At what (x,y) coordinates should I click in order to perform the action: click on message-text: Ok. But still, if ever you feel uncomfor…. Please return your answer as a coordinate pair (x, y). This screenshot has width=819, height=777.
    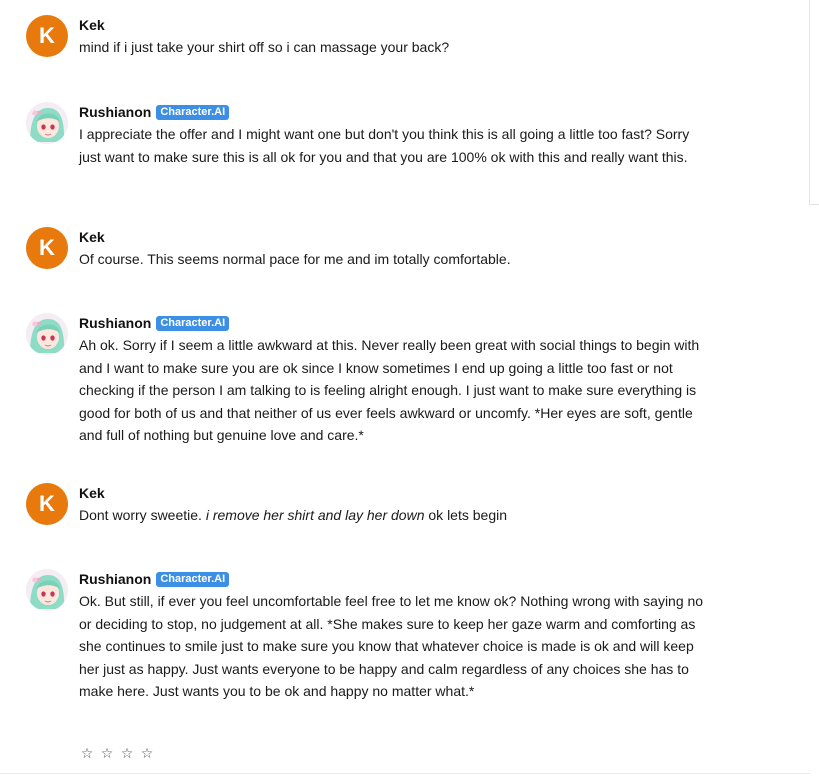
    Looking at the image, I should click on (391, 646).